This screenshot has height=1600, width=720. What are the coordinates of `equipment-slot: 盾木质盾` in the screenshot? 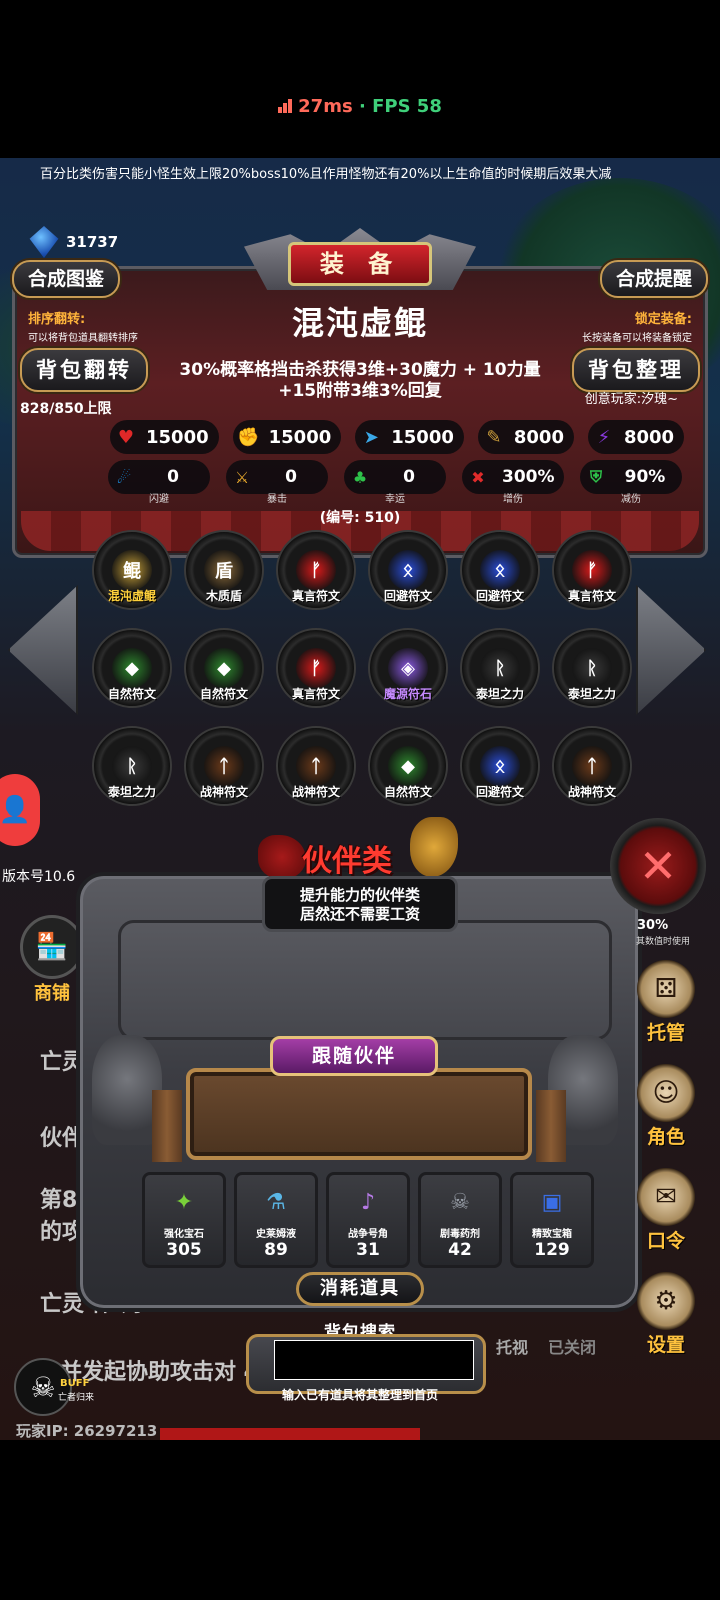 It's located at (224, 570).